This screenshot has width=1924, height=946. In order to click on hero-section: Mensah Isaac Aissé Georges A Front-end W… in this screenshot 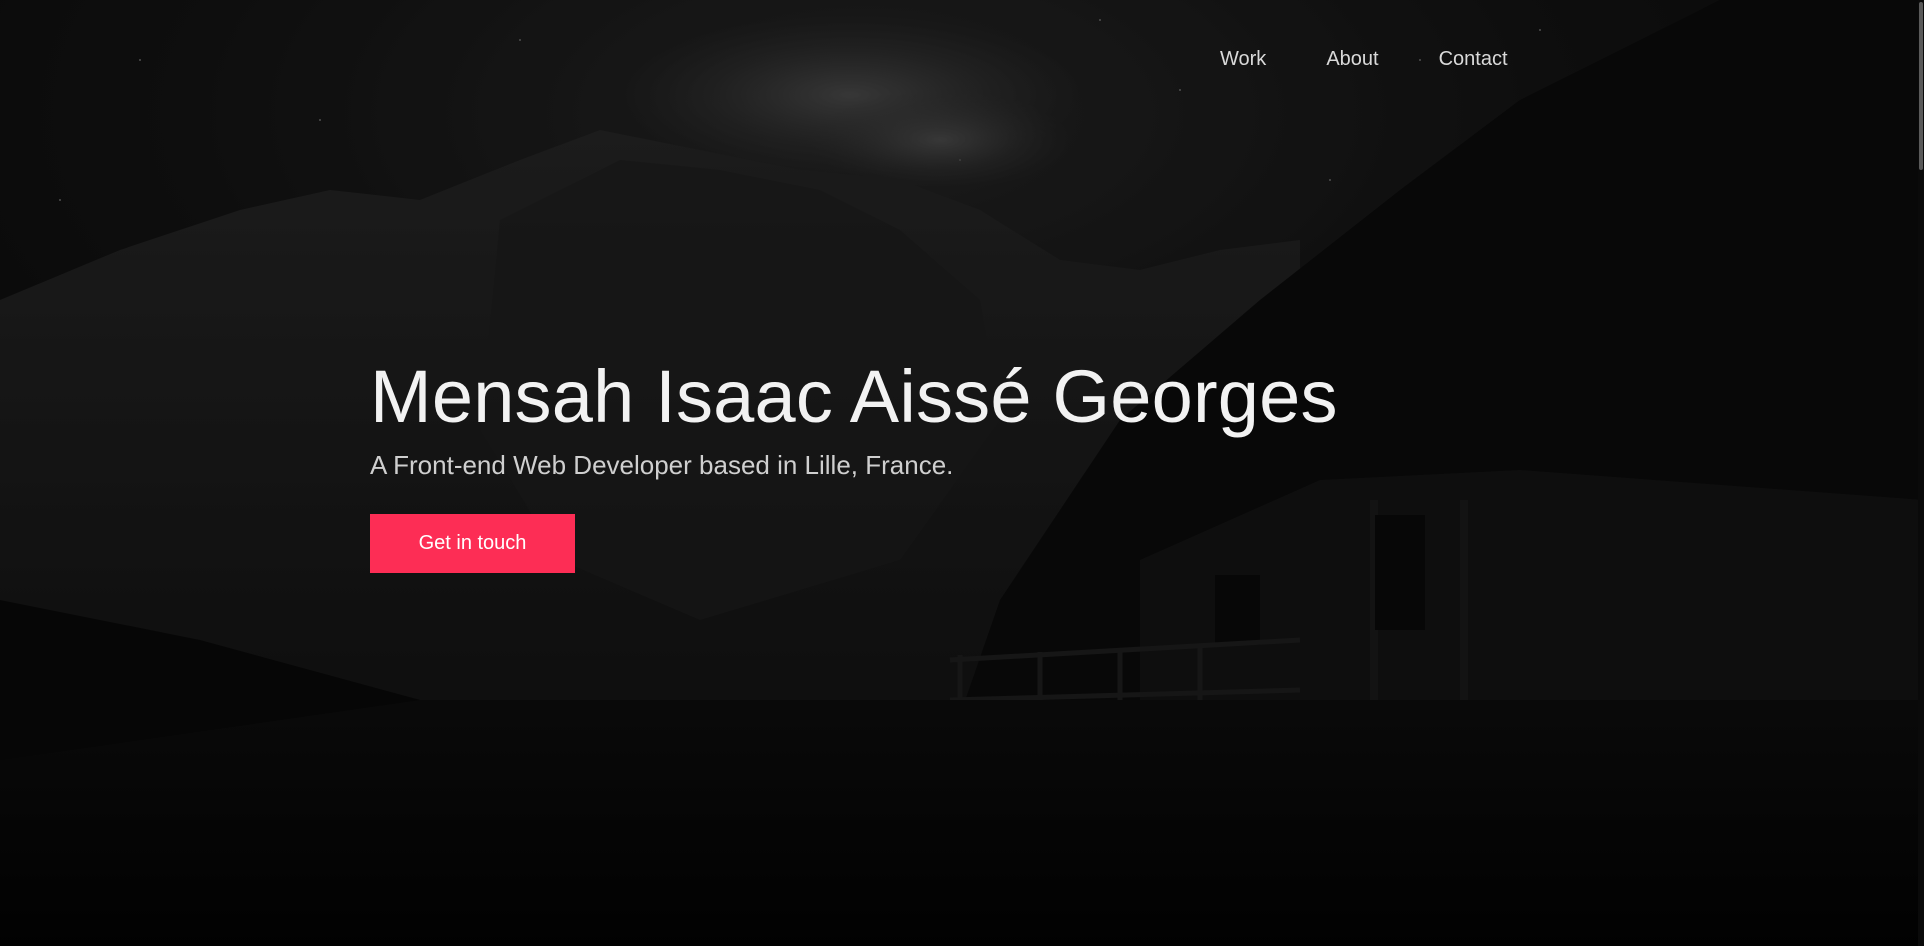, I will do `click(854, 462)`.